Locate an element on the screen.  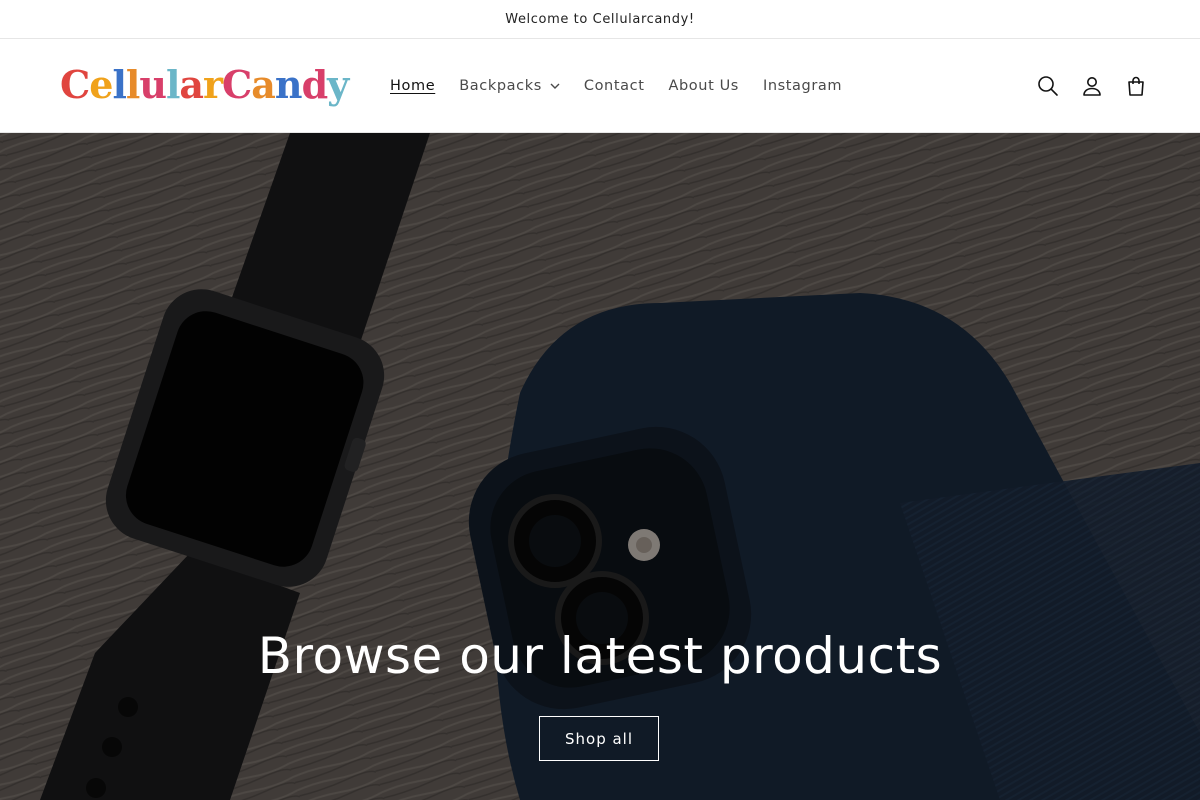
nav-instagram: Instagram is located at coordinates (802, 86).